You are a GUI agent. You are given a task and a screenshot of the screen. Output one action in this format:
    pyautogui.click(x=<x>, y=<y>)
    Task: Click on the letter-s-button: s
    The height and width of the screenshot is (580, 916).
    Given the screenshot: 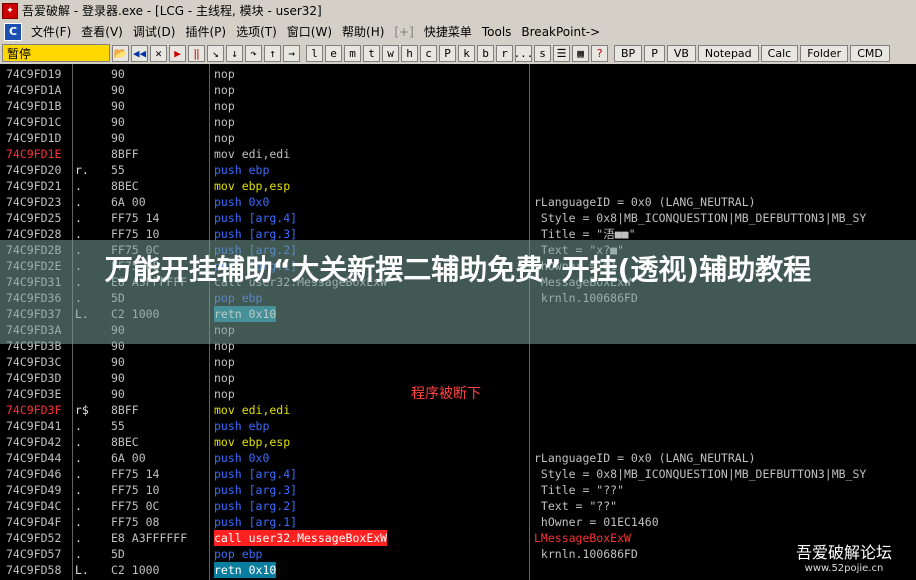 What is the action you would take?
    pyautogui.click(x=542, y=53)
    